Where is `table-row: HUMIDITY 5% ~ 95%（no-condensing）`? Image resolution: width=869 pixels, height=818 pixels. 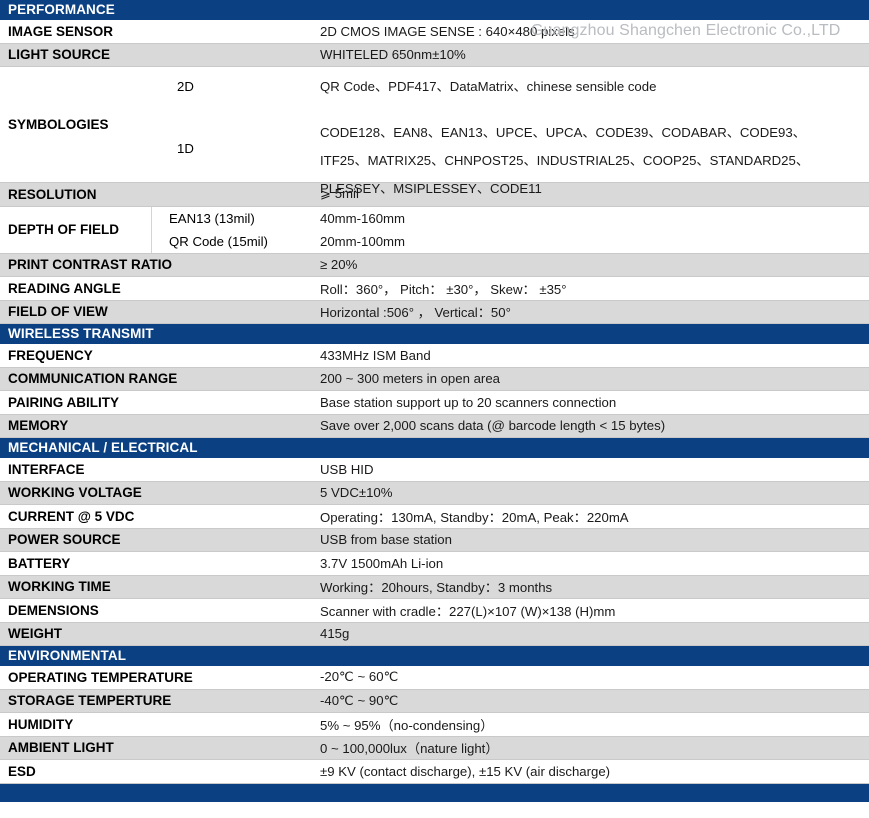 table-row: HUMIDITY 5% ~ 95%（no-condensing） is located at coordinates (434, 725).